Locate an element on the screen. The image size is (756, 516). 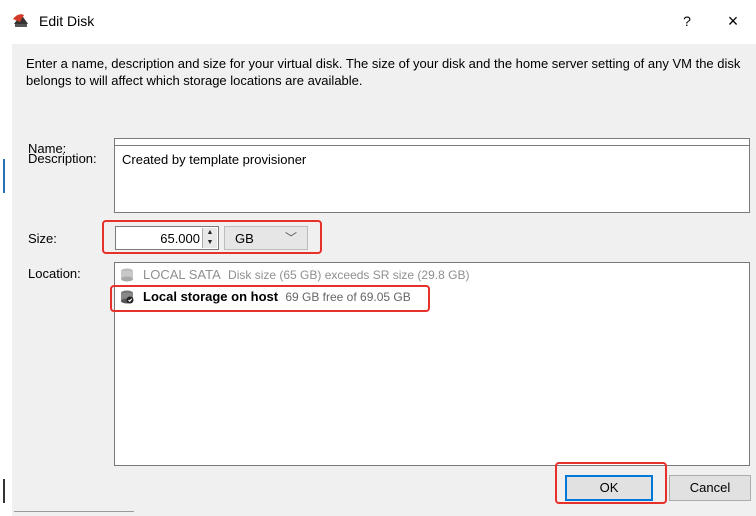
highlight-ok is located at coordinates (611, 483).